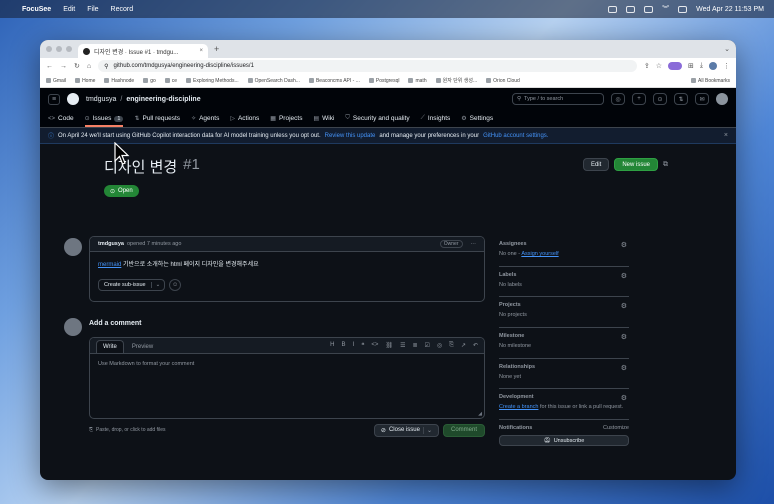  I want to click on tab-code: <> Code, so click(61, 121).